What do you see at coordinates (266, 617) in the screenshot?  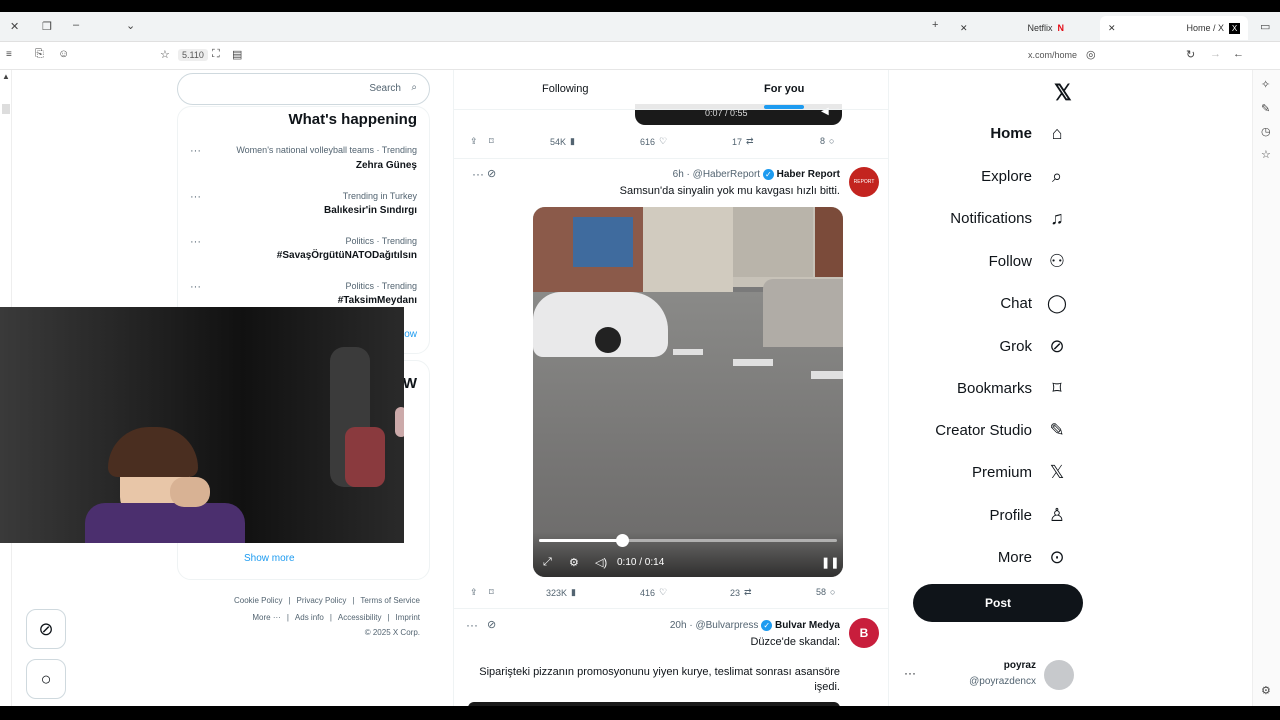 I see `footer-link: More ···` at bounding box center [266, 617].